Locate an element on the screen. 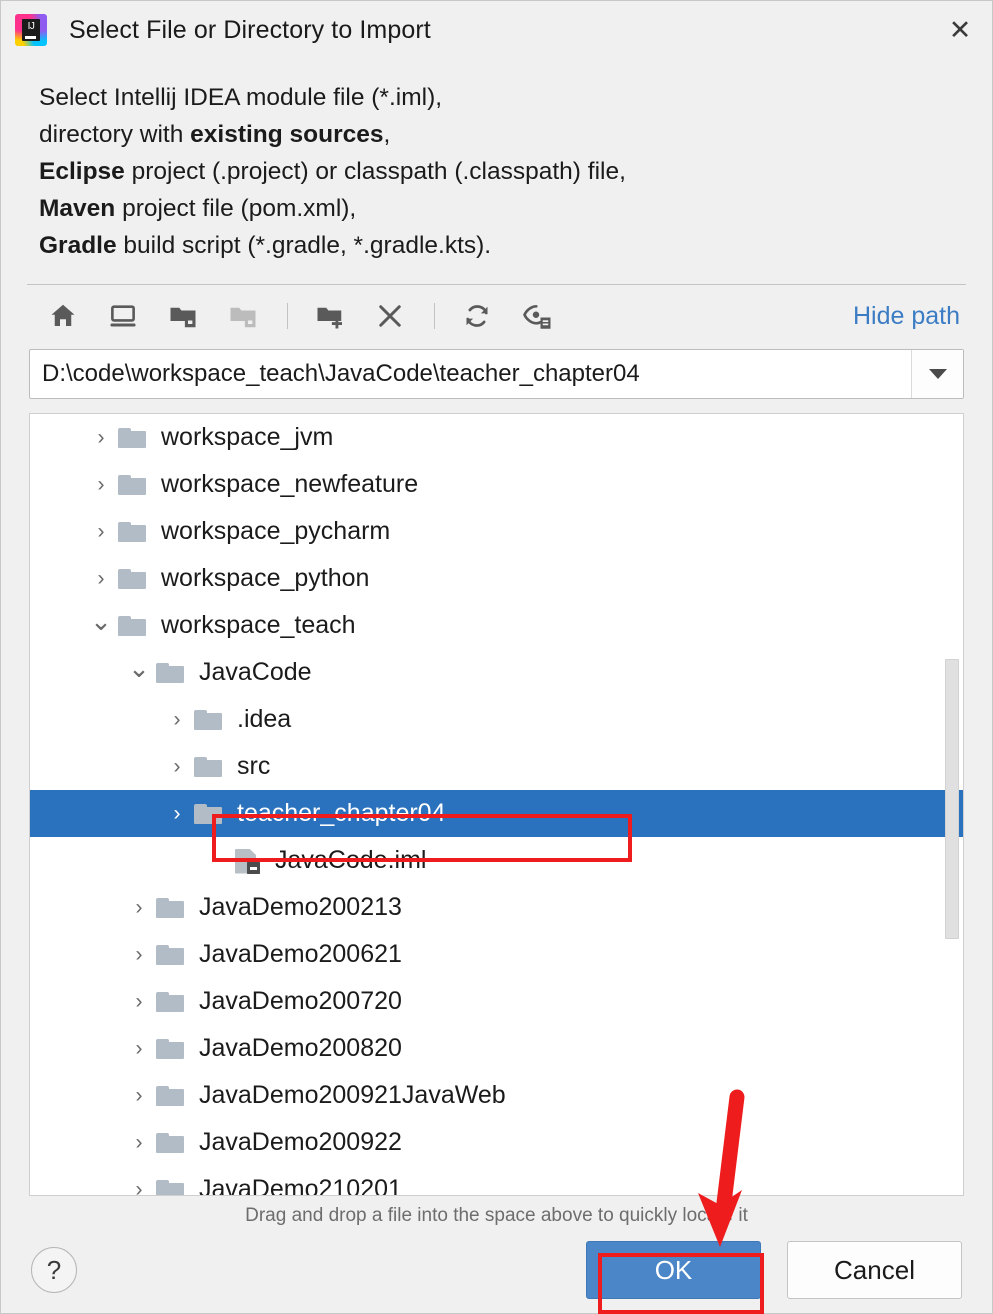 Image resolution: width=993 pixels, height=1314 pixels. description-line-3-bold: Eclipse is located at coordinates (82, 171).